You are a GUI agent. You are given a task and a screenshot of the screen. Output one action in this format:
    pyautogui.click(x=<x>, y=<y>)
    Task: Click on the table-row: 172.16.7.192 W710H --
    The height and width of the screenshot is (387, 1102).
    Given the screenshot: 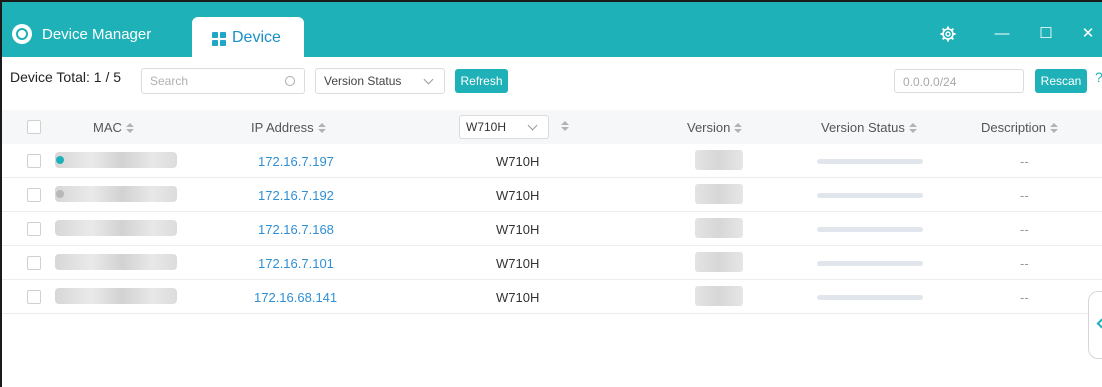 What is the action you would take?
    pyautogui.click(x=552, y=195)
    